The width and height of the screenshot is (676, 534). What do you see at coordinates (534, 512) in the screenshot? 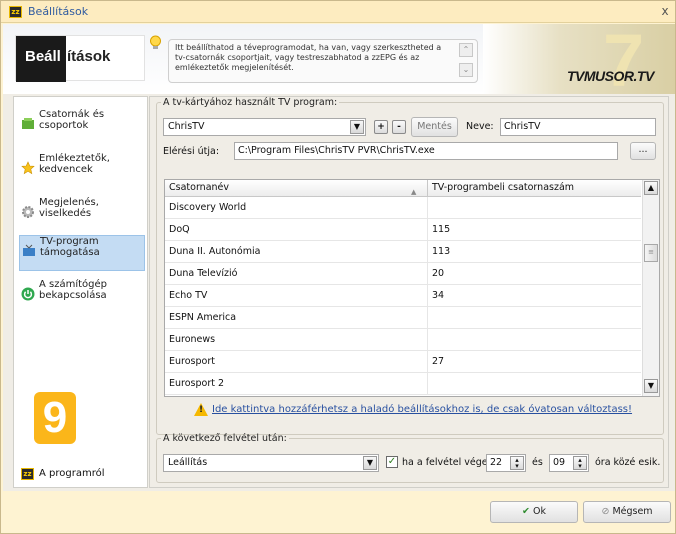
I see `ok-button: ✔ Ok` at bounding box center [534, 512].